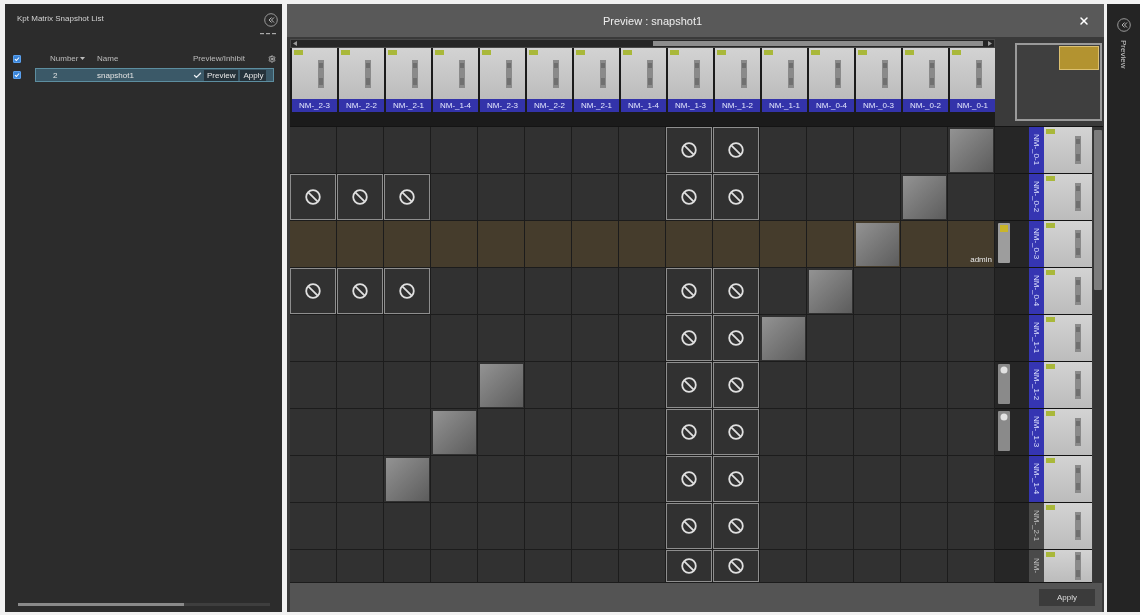 This screenshot has width=1140, height=615. I want to click on column-header: NM-_0-3, so click(877, 80).